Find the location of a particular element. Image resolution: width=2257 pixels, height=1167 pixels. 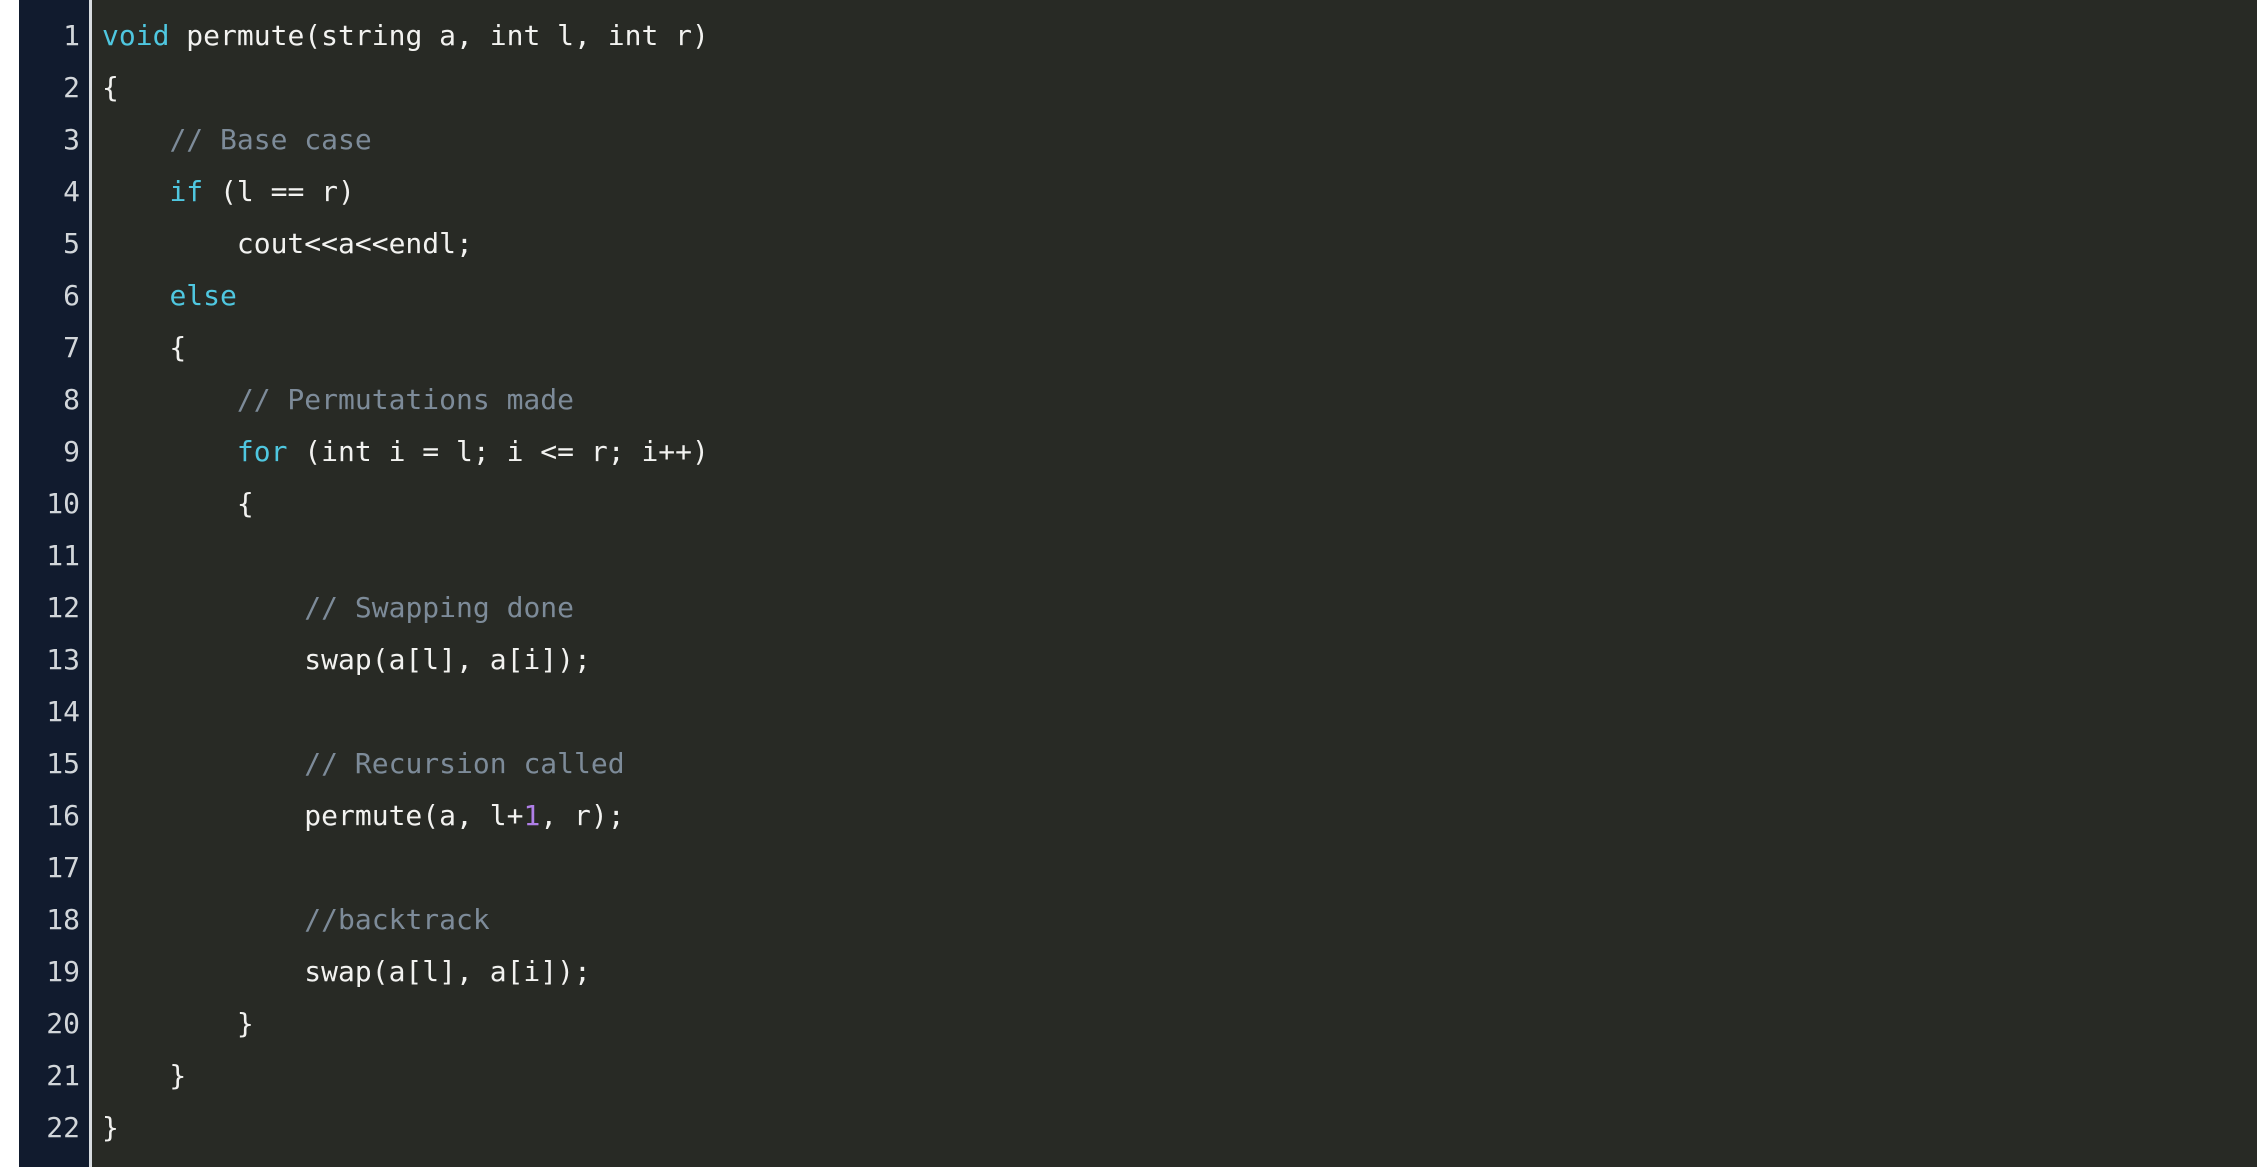

code-line: void permute(string a, int l, int r) is located at coordinates (1179, 36).